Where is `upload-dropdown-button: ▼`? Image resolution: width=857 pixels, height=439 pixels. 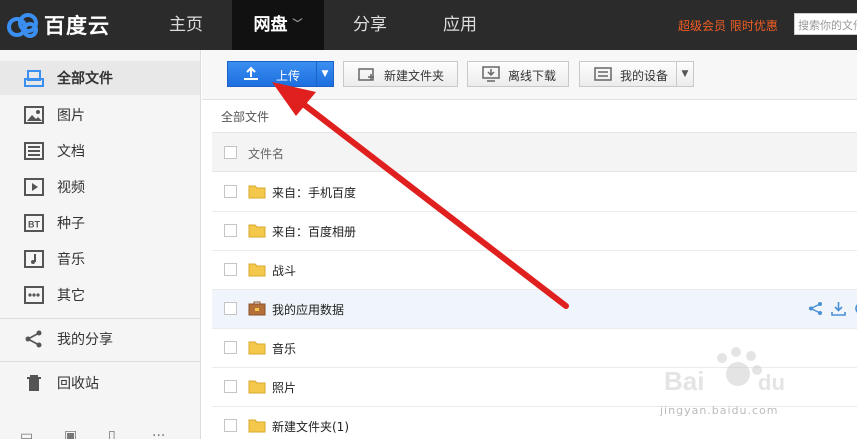
upload-dropdown-button: ▼ is located at coordinates (325, 74).